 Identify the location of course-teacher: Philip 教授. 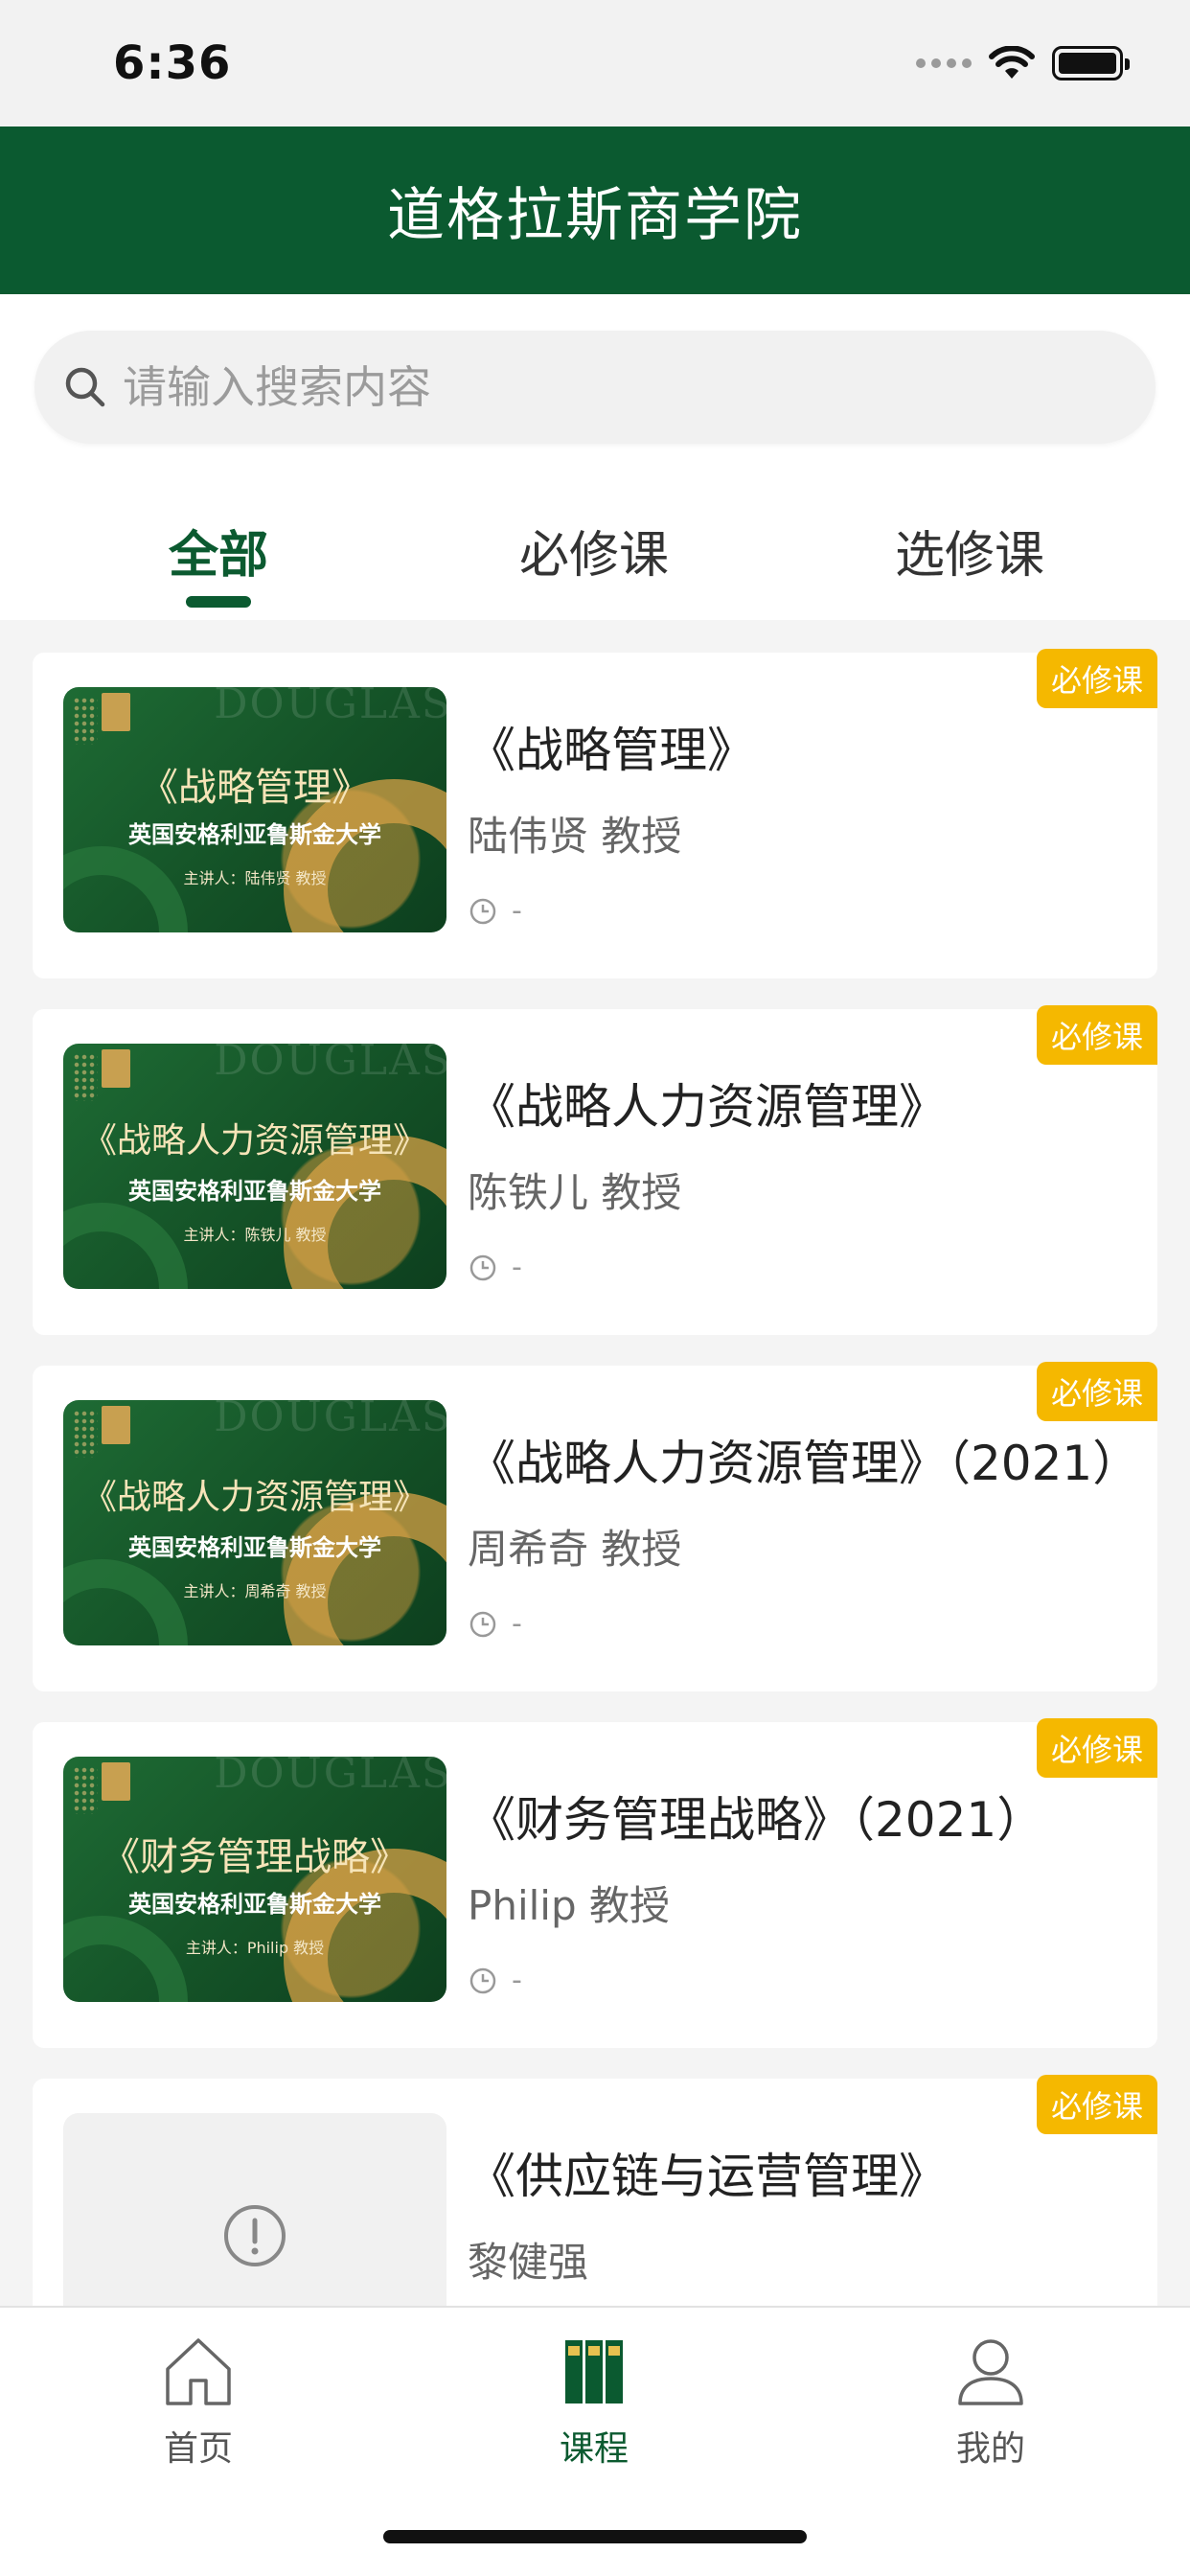
(569, 1905).